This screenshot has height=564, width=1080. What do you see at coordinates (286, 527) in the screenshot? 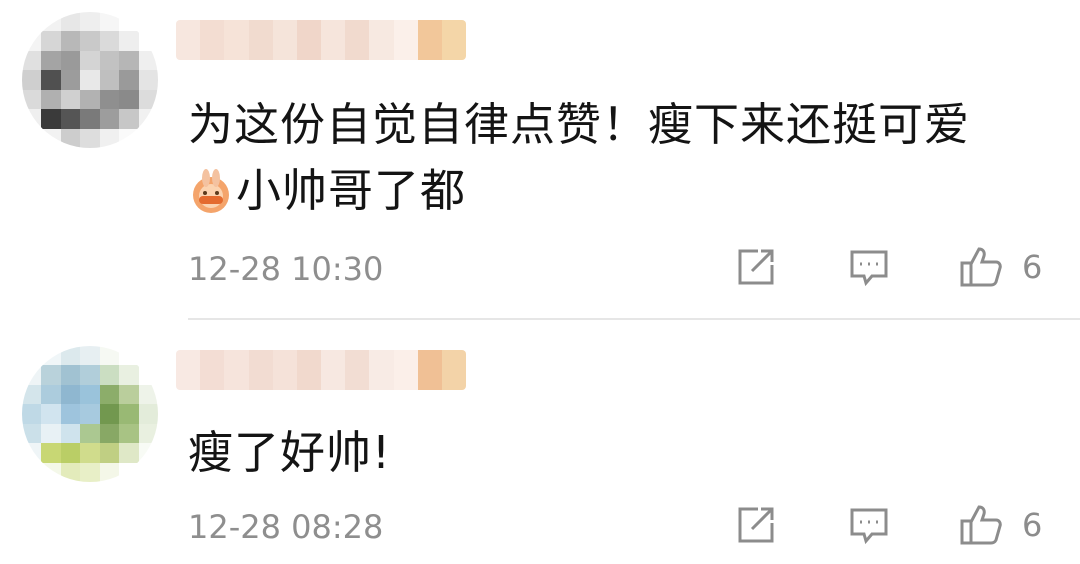
I see `timestamp: 12-28 08:28` at bounding box center [286, 527].